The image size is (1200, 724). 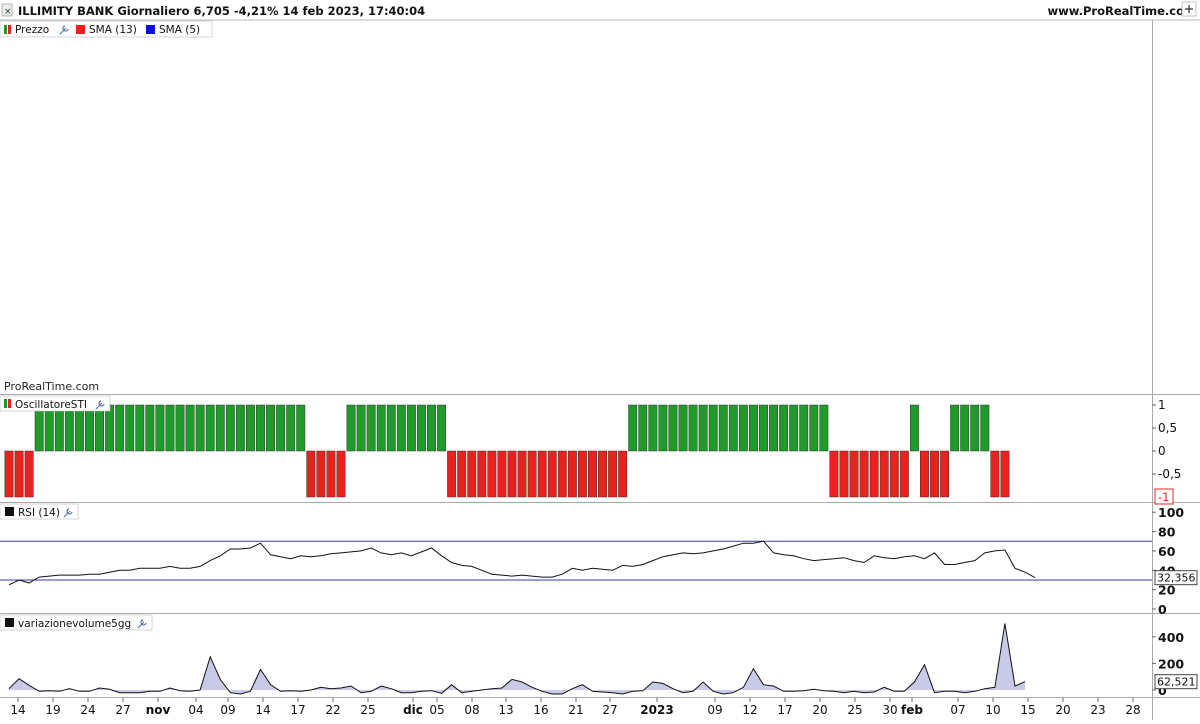 I want to click on x-tick-label: 14, so click(x=262, y=710).